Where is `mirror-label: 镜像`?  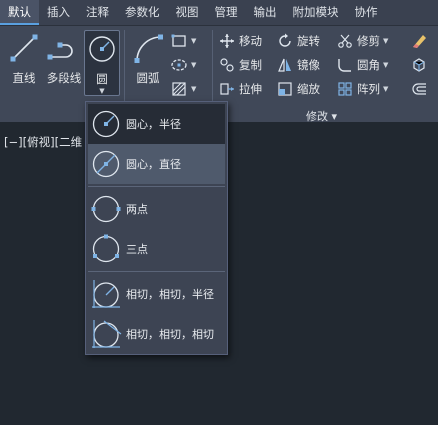 mirror-label: 镜像 is located at coordinates (308, 65).